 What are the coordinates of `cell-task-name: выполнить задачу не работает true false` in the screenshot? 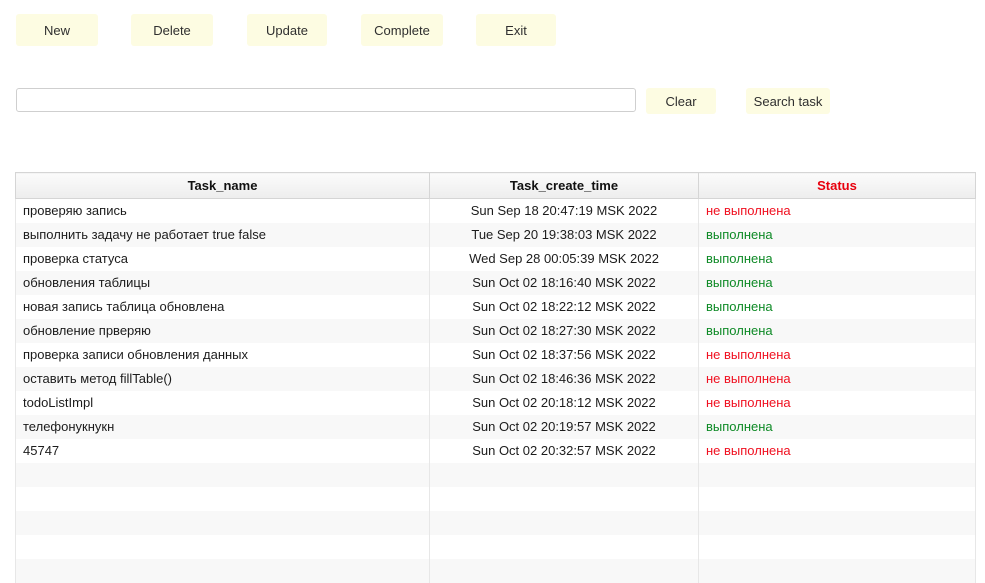 It's located at (222, 234).